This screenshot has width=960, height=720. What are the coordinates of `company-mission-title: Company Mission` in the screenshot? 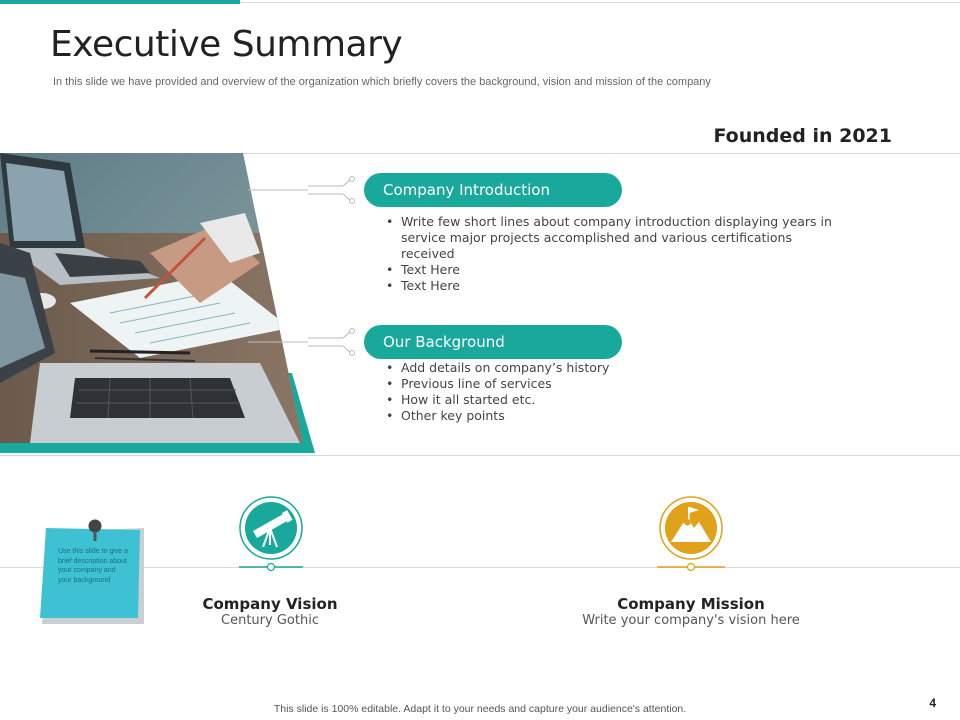 It's located at (691, 604).